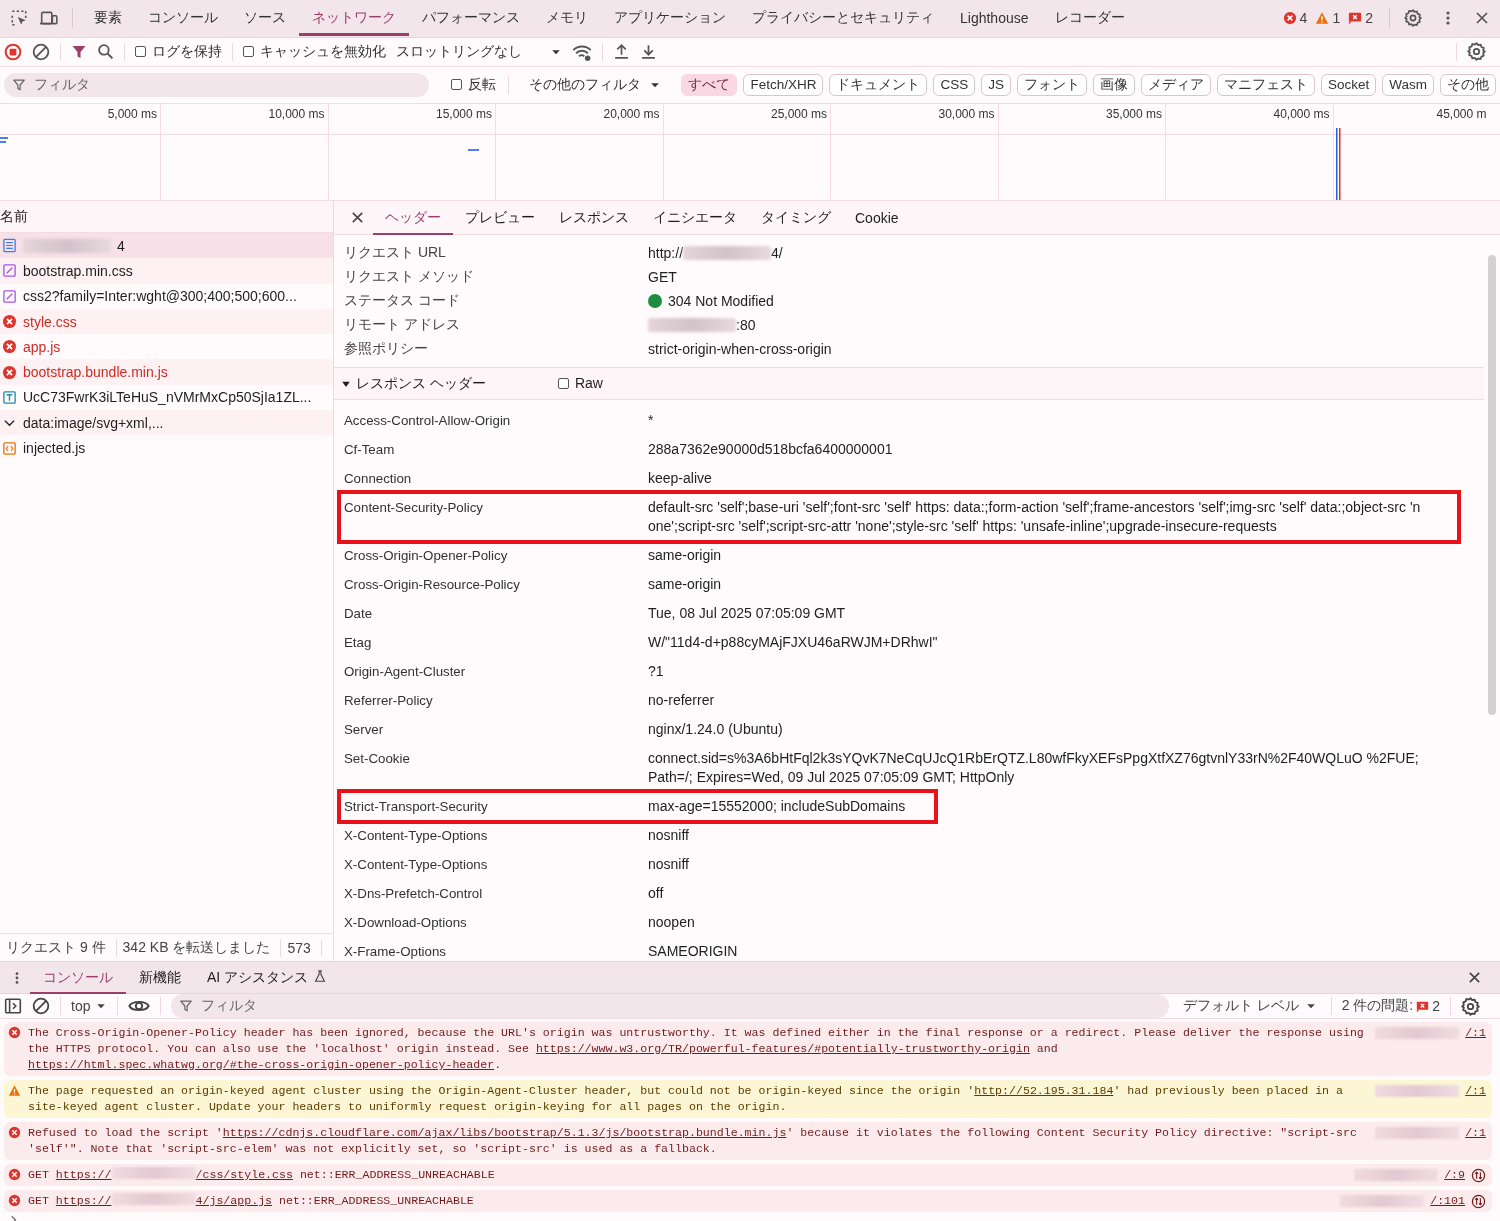 The height and width of the screenshot is (1221, 1500). Describe the element at coordinates (693, 951) in the screenshot. I see `header-value: SAMEORIGIN` at that location.